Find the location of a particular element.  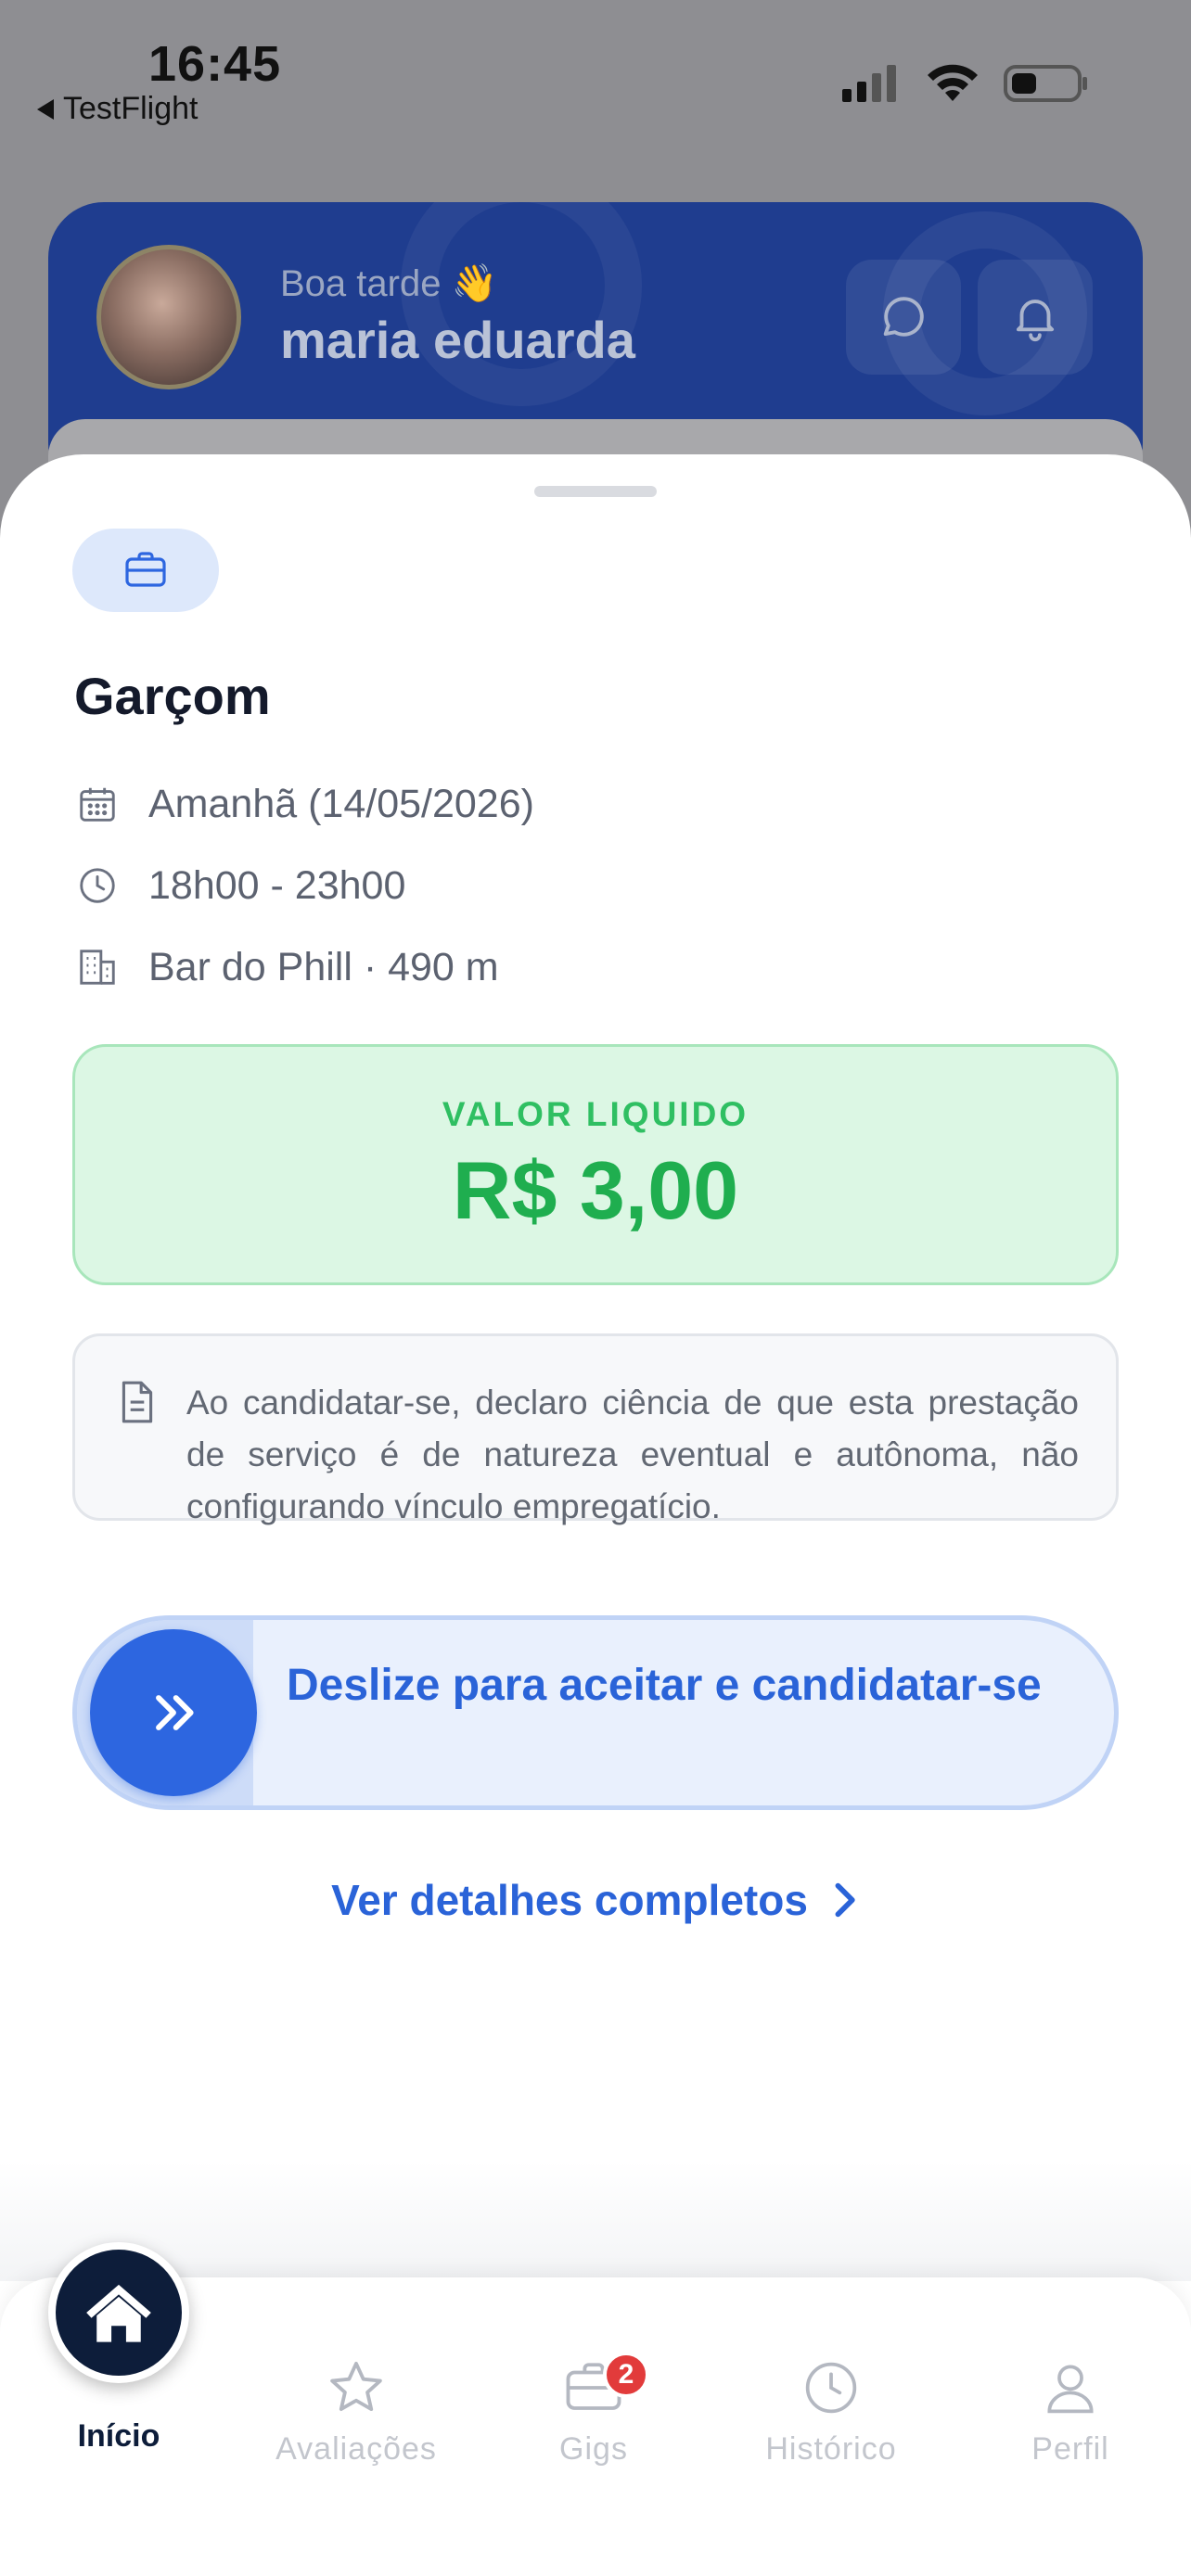

tab-profile: Perfil is located at coordinates (1070, 2411).